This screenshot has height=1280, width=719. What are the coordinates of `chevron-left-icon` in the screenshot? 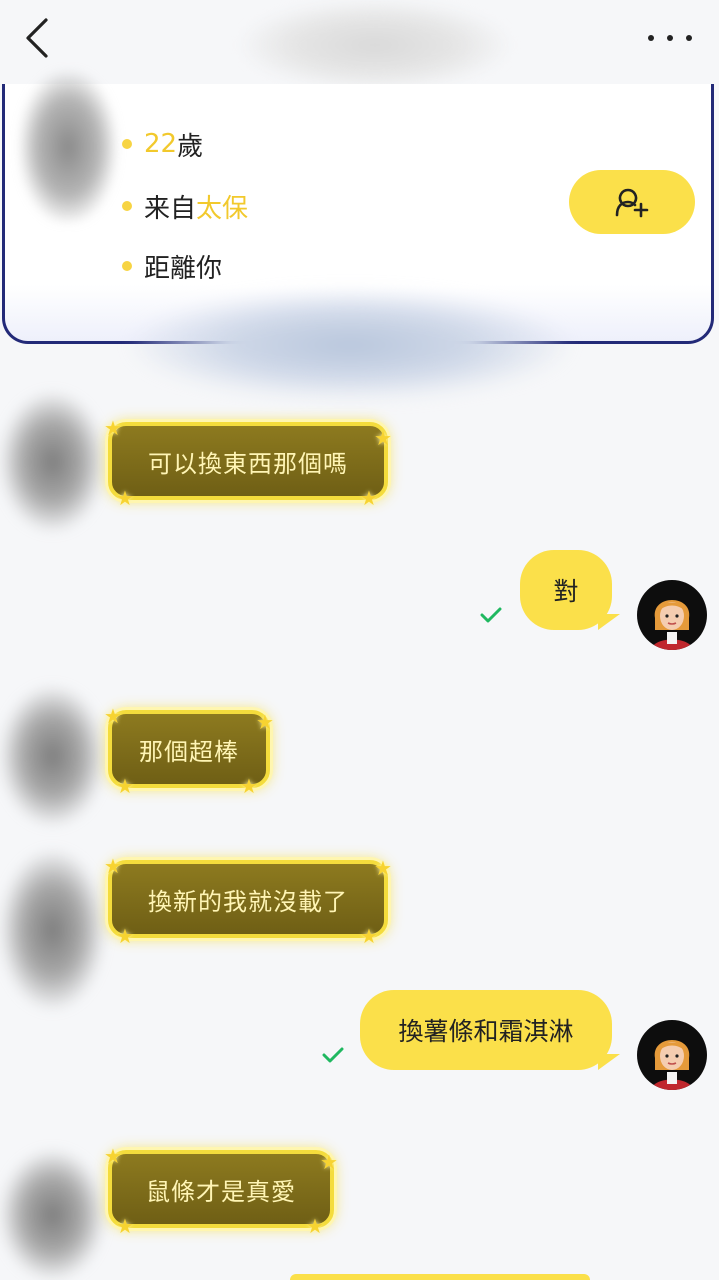 It's located at (37, 38).